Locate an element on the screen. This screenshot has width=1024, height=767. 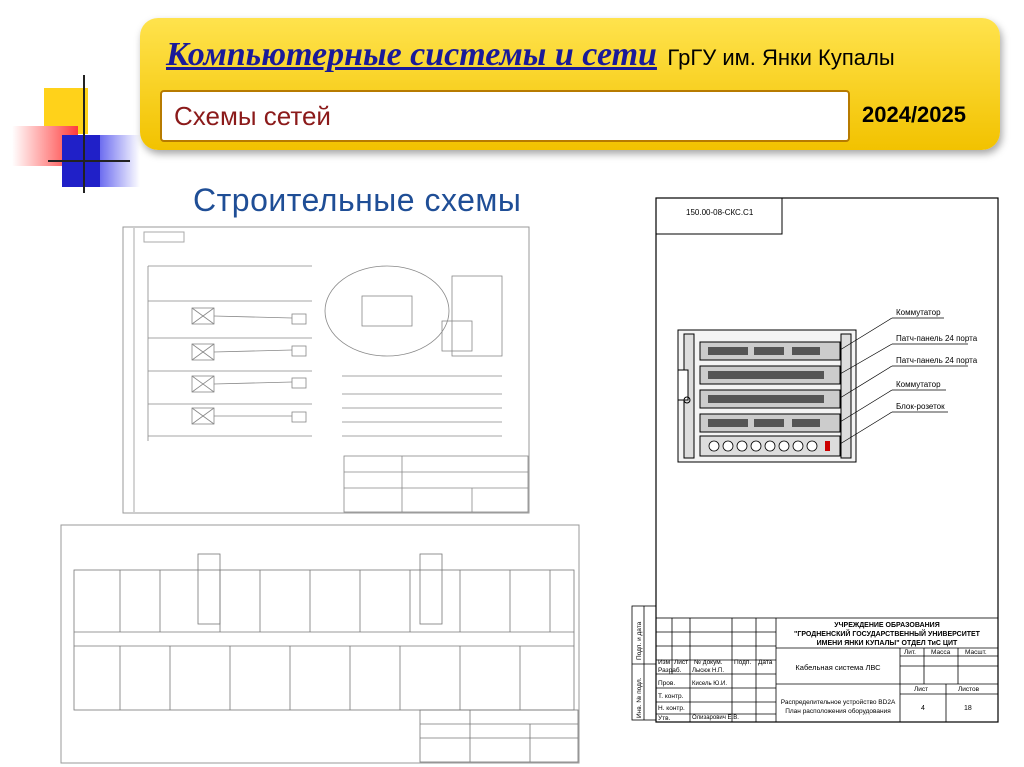
stamp-org-line1: УЧРЕЖДЕНИЕ ОБРАЗОВАНИЯ is located at coordinates (887, 625).